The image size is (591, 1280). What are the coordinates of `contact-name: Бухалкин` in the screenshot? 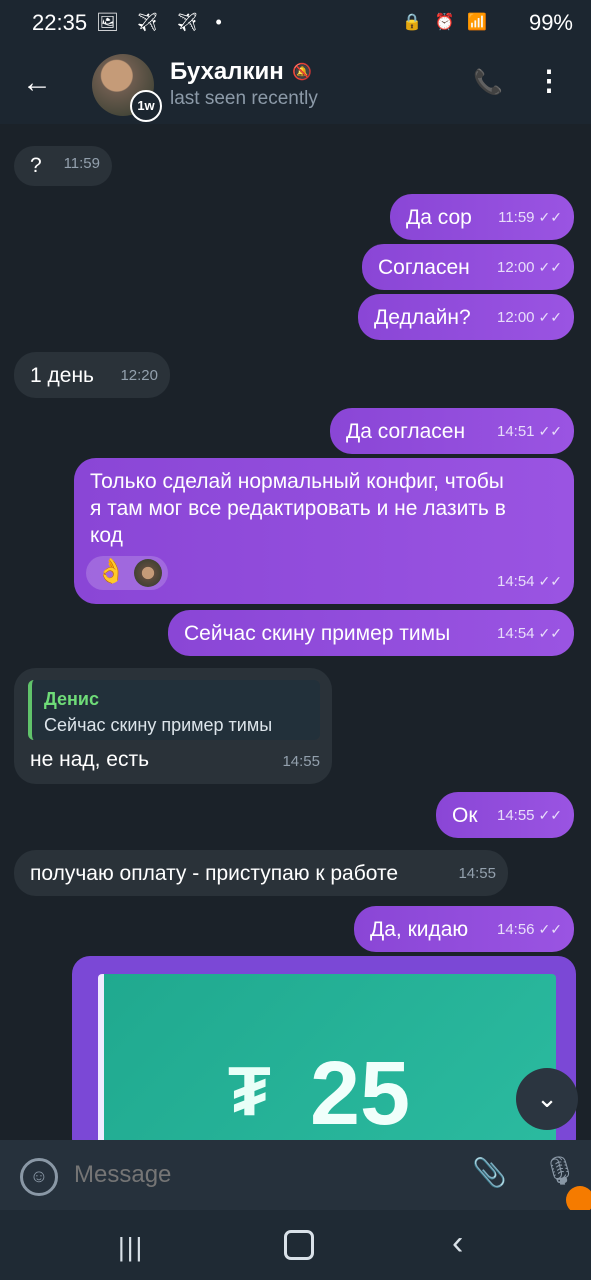 It's located at (227, 72).